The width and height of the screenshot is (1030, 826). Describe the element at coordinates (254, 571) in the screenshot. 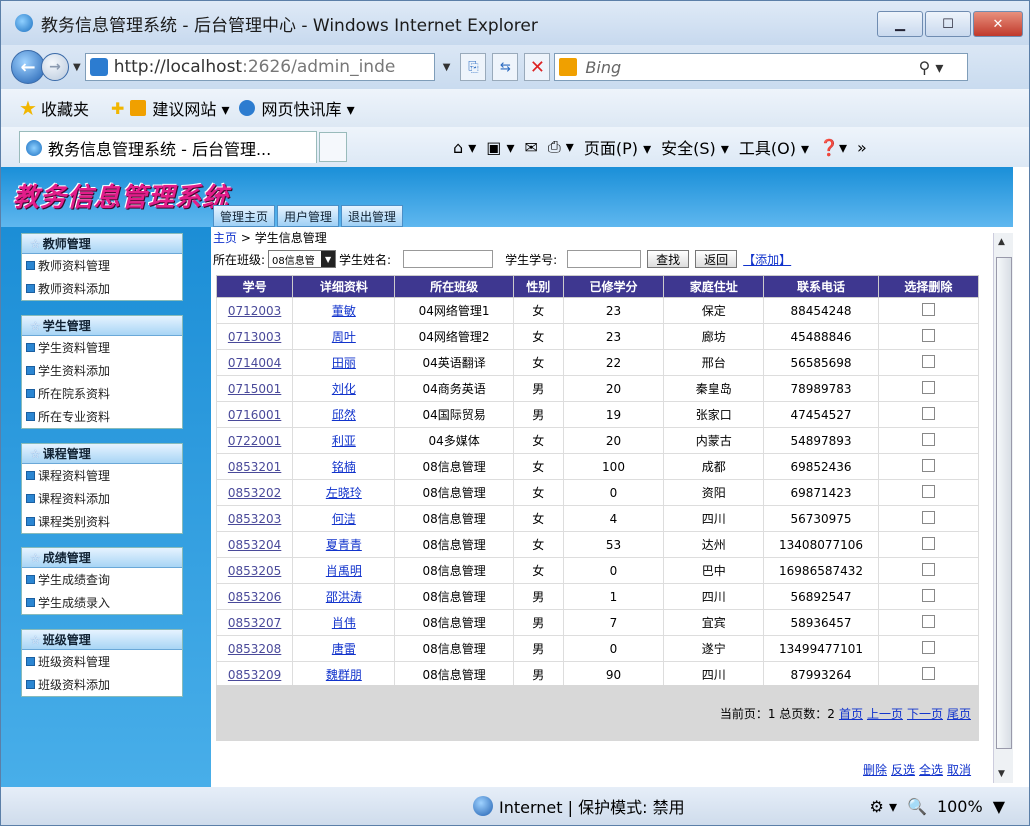

I see `student-number-link: 0853205` at that location.